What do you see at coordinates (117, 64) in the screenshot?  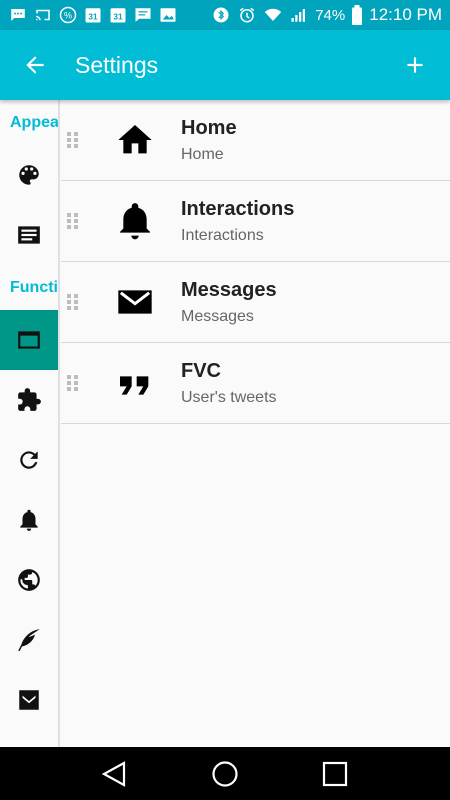 I see `page-title: Settings` at bounding box center [117, 64].